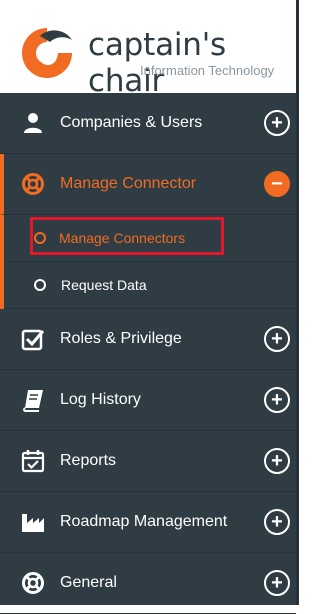  I want to click on sidebar-item-label: General, so click(88, 582).